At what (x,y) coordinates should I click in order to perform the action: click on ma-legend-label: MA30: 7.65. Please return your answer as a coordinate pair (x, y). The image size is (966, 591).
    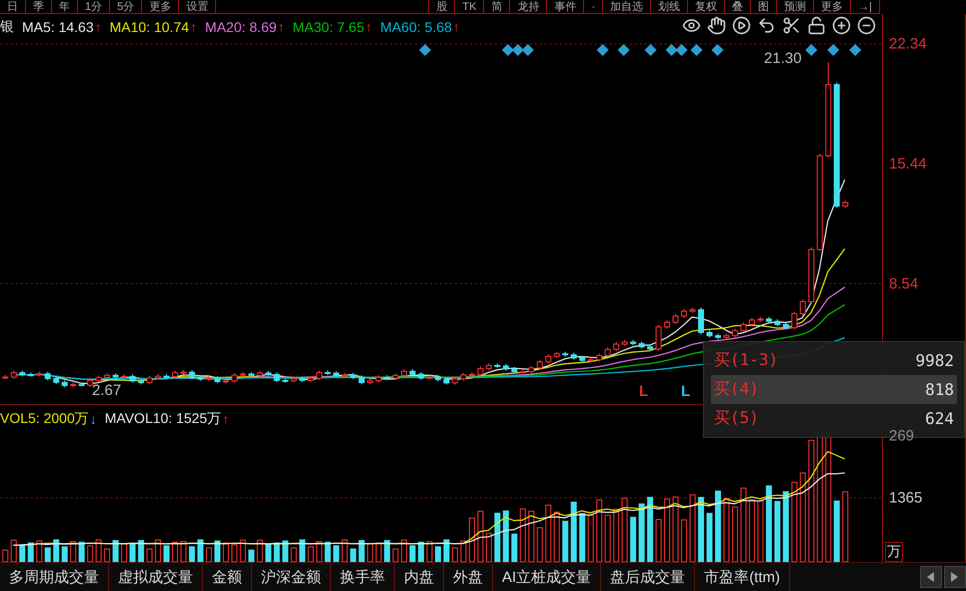
    Looking at the image, I should click on (328, 26).